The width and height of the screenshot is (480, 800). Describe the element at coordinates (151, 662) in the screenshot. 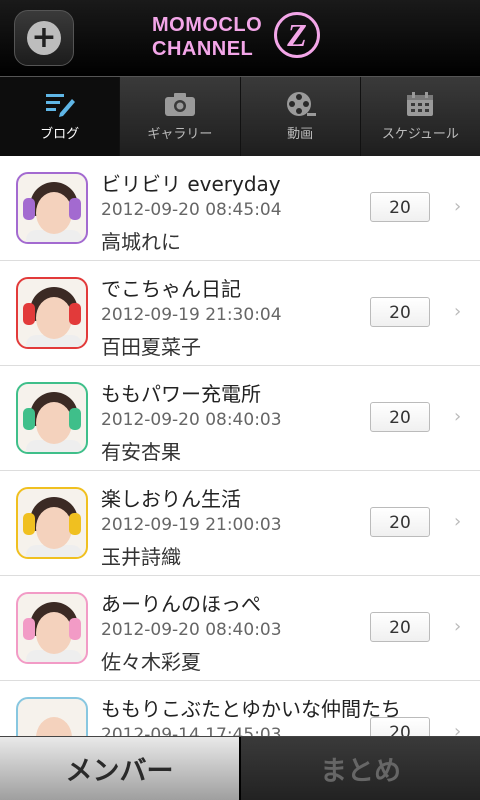

I see `post-author: 佐々木彩夏` at that location.